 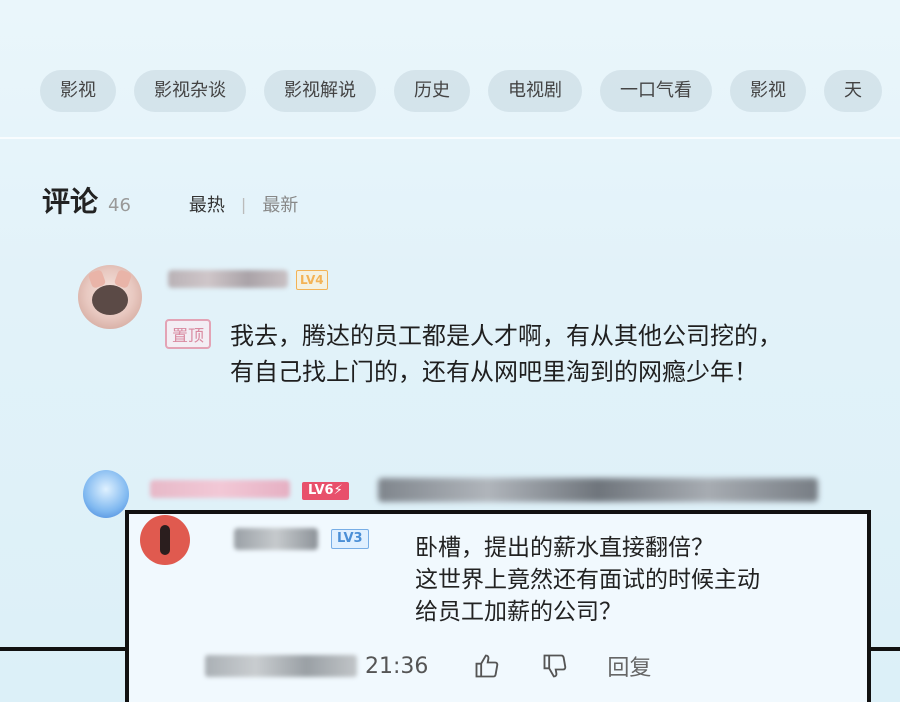 I want to click on avatar-figure, so click(x=165, y=540).